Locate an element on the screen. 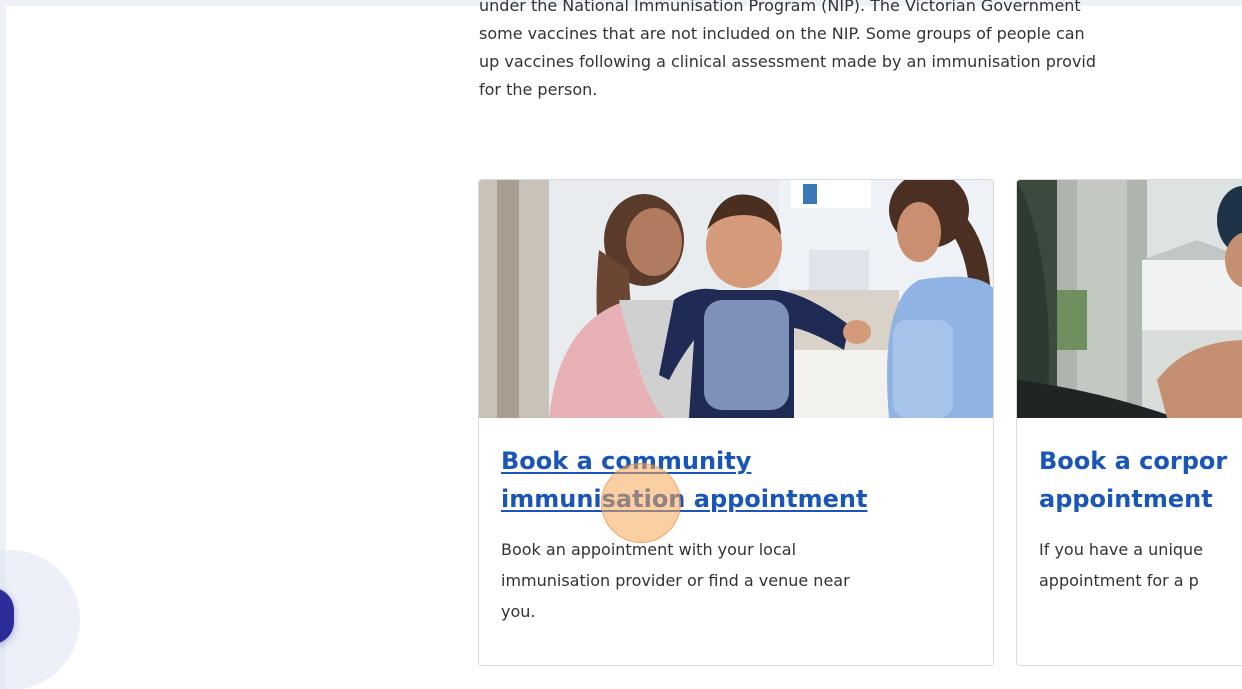  card-image-worker is located at coordinates (1129, 299).